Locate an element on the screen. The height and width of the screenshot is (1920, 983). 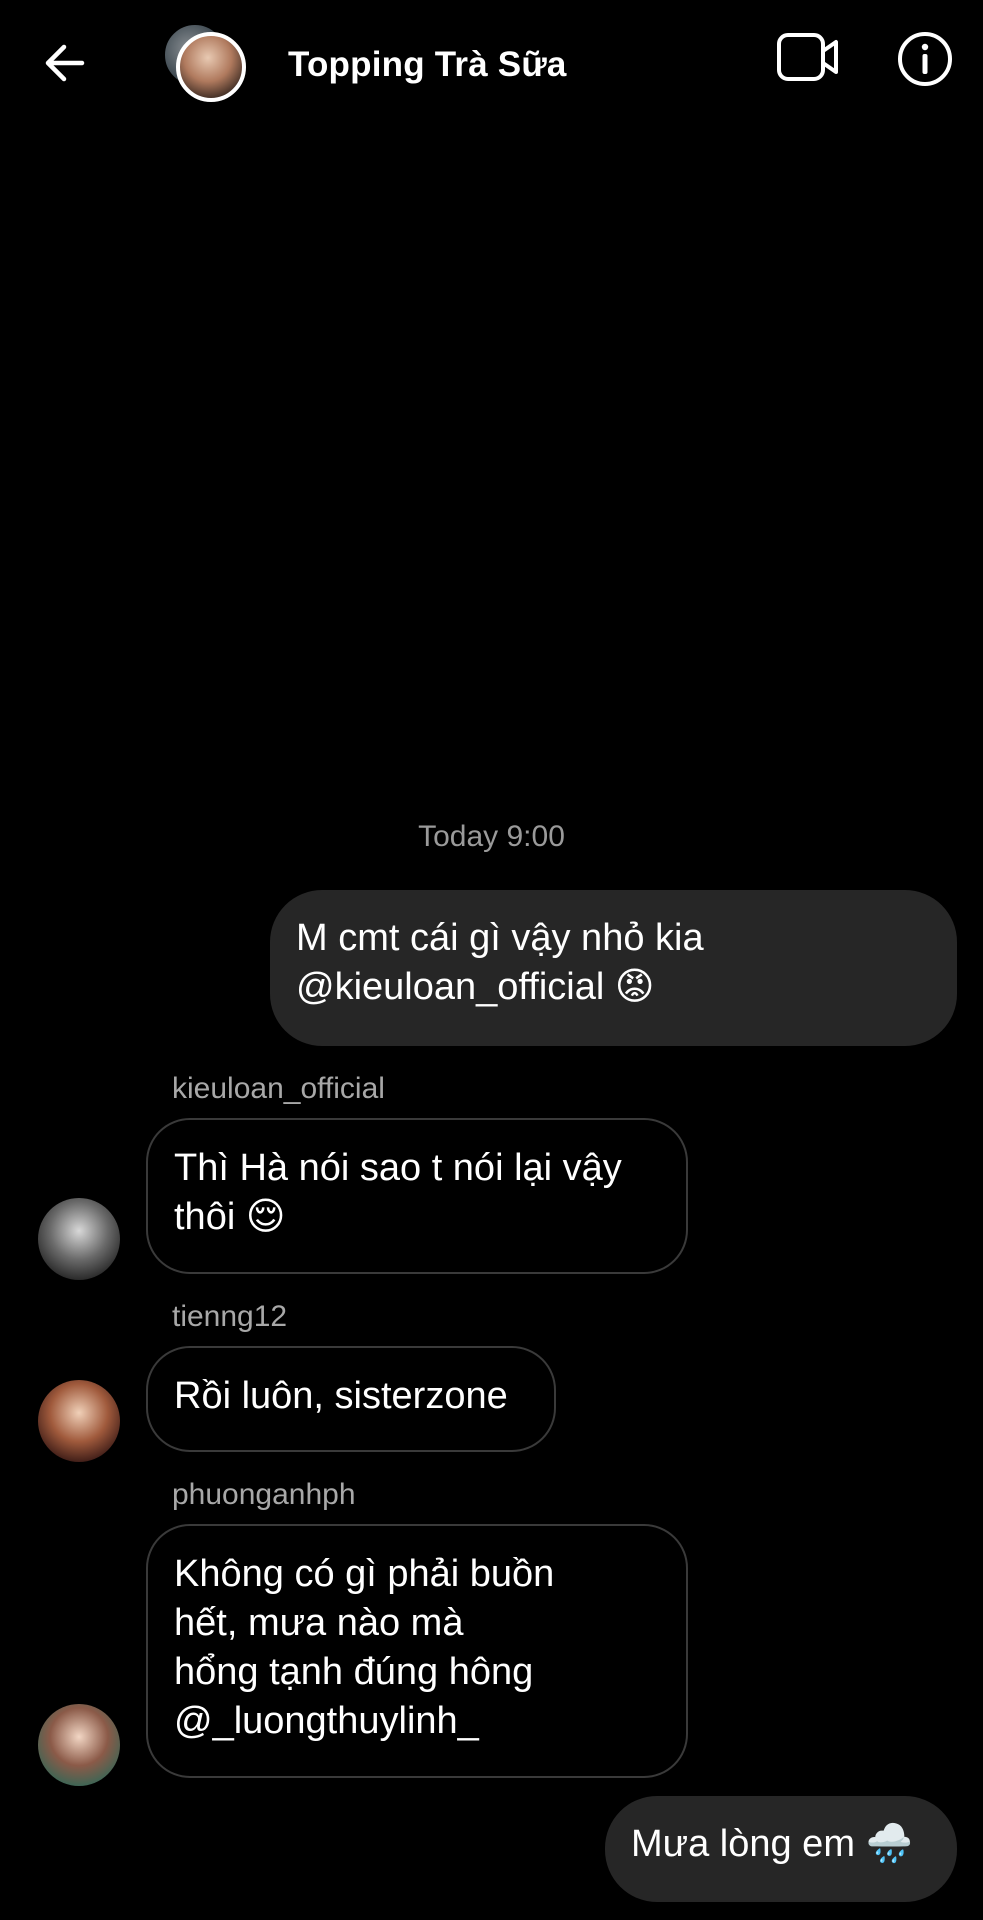
message-line: @_luongthuylinh_ is located at coordinates (326, 1721).